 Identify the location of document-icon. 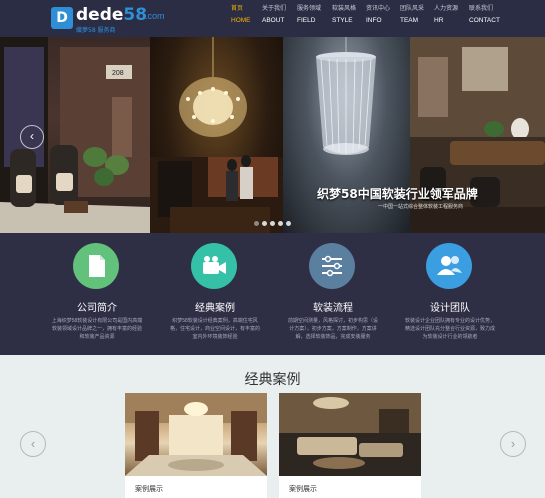
(97, 266).